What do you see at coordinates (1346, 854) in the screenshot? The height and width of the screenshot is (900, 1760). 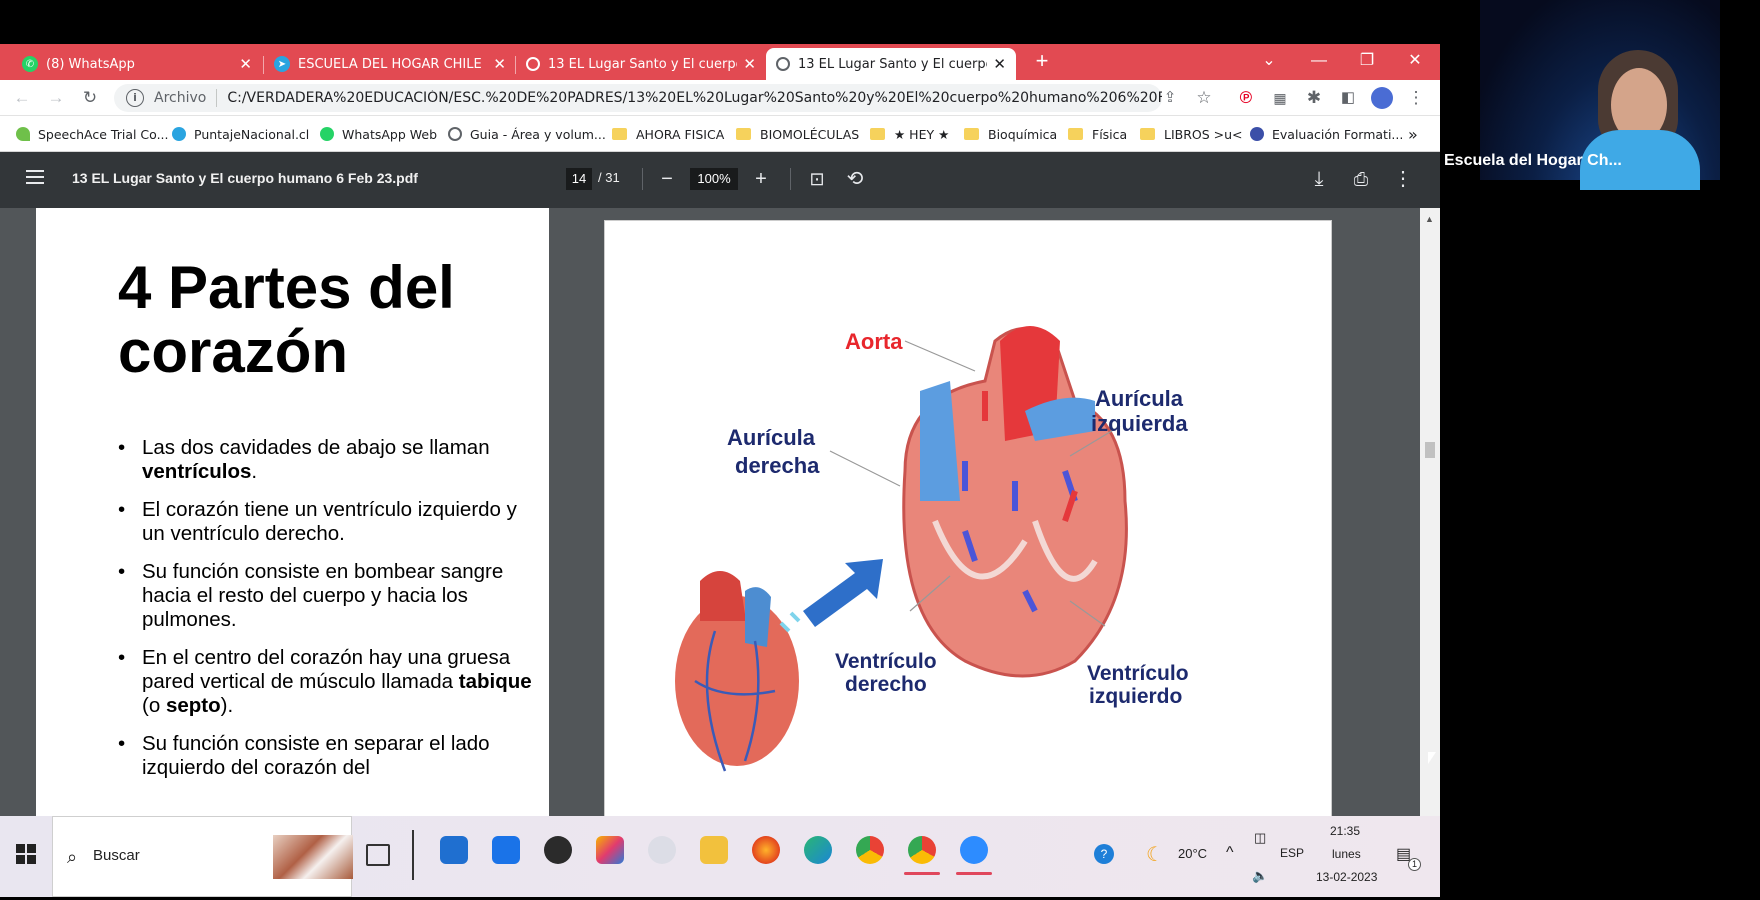 I see `clock-day: lunes` at bounding box center [1346, 854].